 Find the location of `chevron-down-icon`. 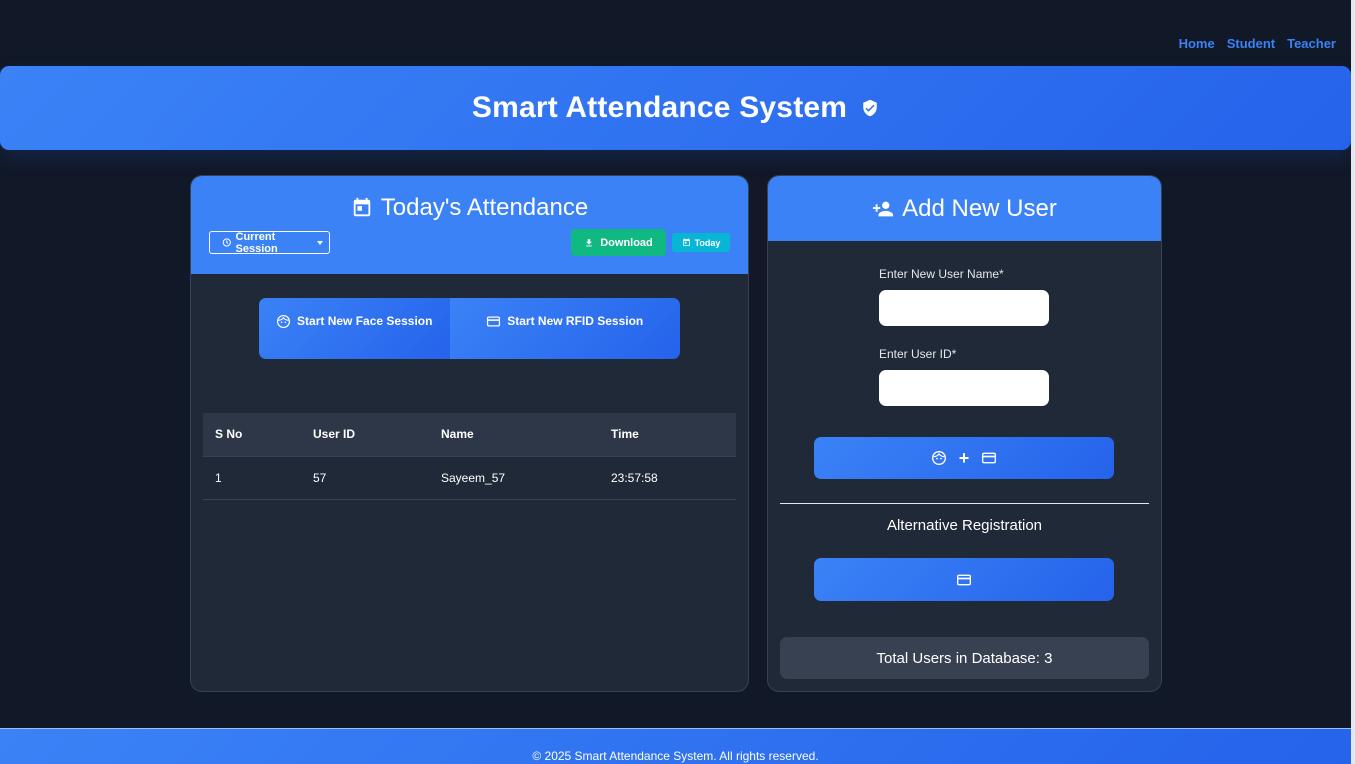

chevron-down-icon is located at coordinates (320, 242).